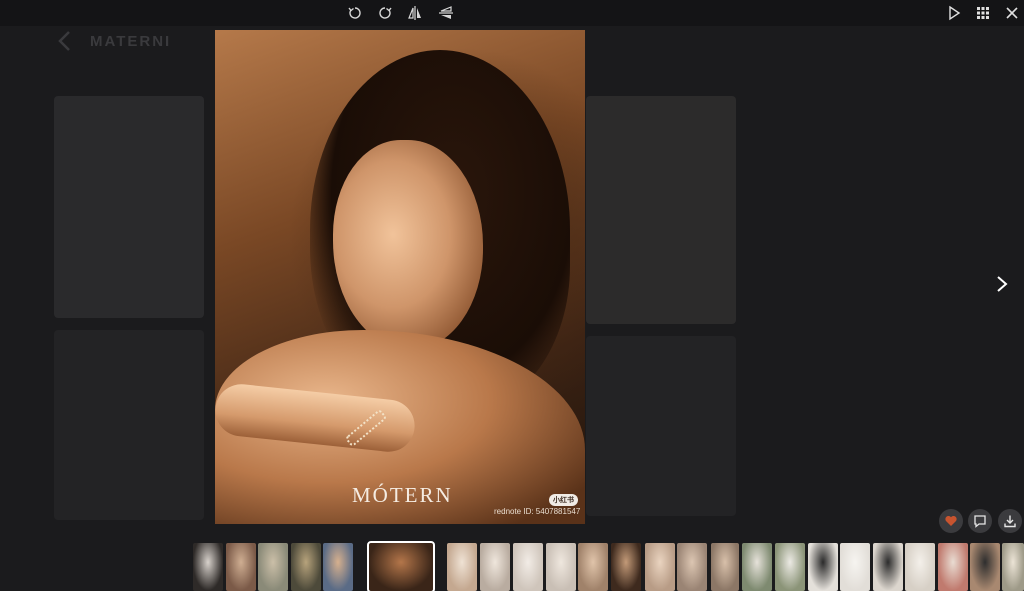 This screenshot has height=591, width=1024. I want to click on next-image-button, so click(1002, 284).